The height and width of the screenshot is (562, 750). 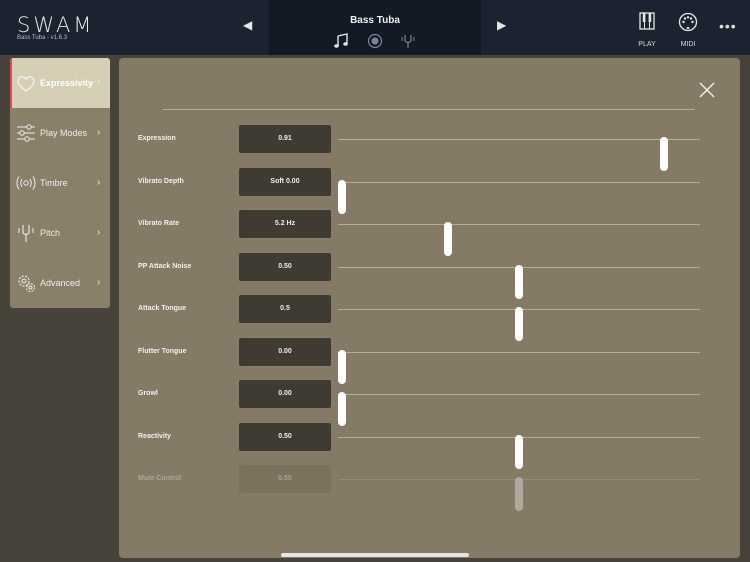 What do you see at coordinates (647, 21) in the screenshot?
I see `piano-keys-icon` at bounding box center [647, 21].